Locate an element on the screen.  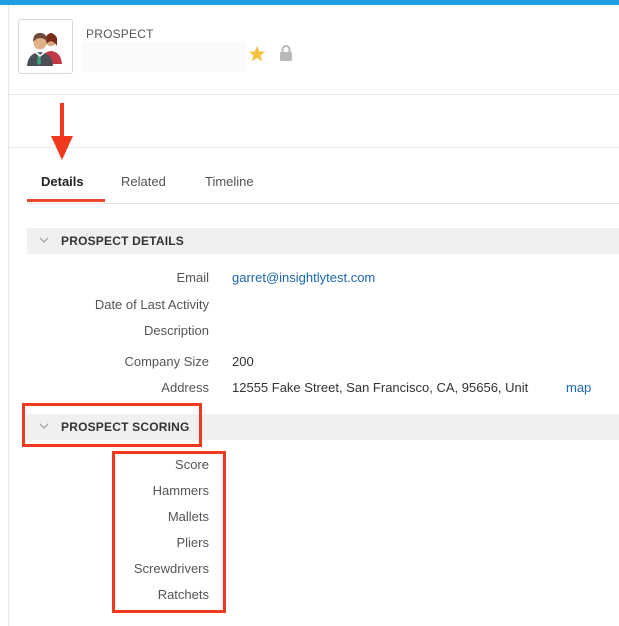
tab-details: Details is located at coordinates (62, 181).